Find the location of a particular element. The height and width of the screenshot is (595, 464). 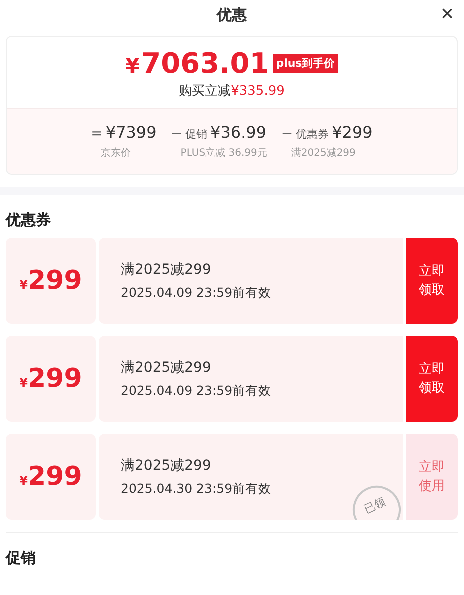

plus-price-tag: plus到手价 is located at coordinates (305, 63).